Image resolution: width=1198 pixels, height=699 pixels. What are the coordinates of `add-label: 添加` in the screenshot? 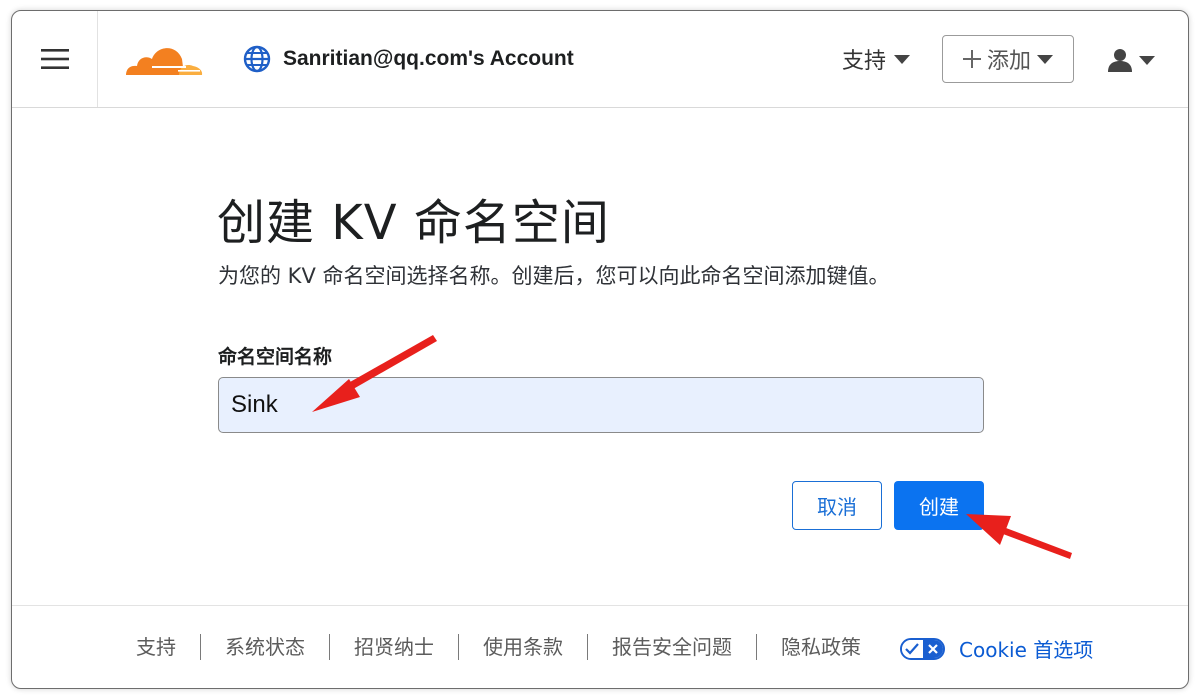 It's located at (1008, 61).